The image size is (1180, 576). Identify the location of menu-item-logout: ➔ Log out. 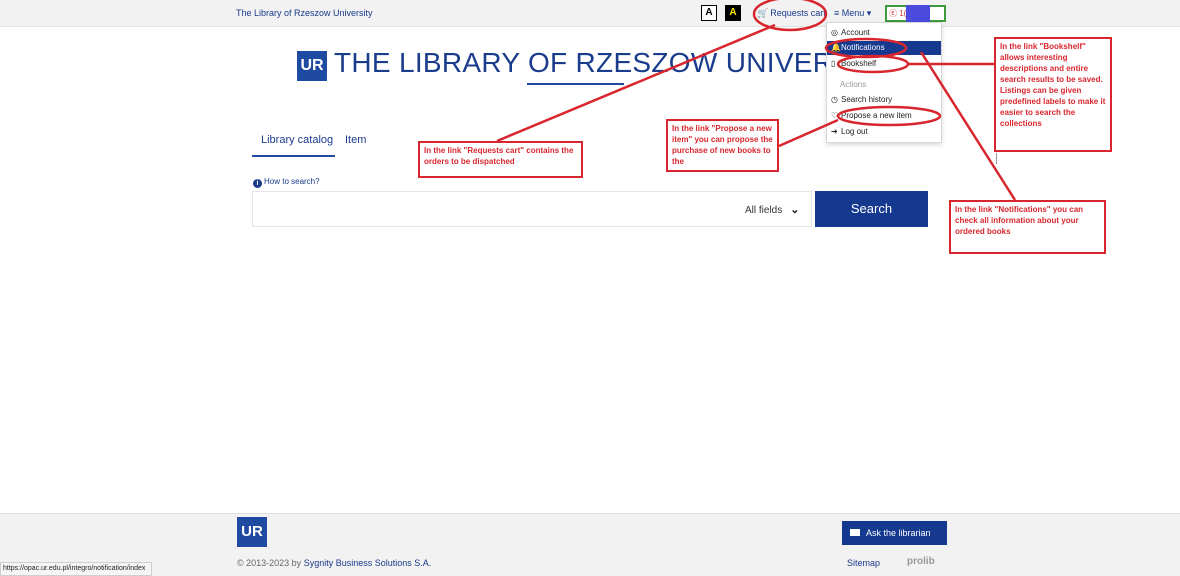
(884, 132).